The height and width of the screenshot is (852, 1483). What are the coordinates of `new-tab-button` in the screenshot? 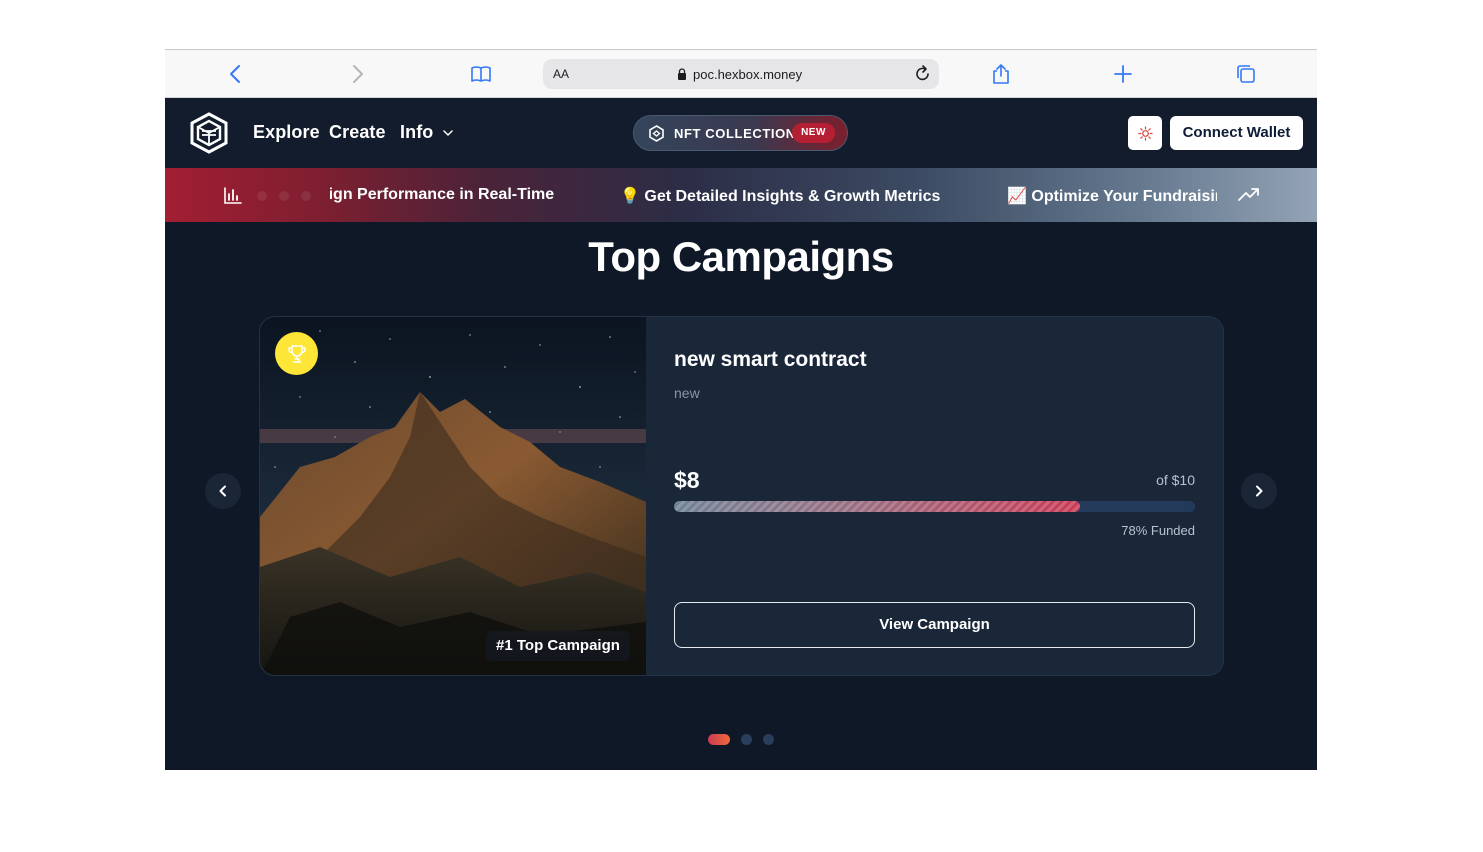 It's located at (1123, 74).